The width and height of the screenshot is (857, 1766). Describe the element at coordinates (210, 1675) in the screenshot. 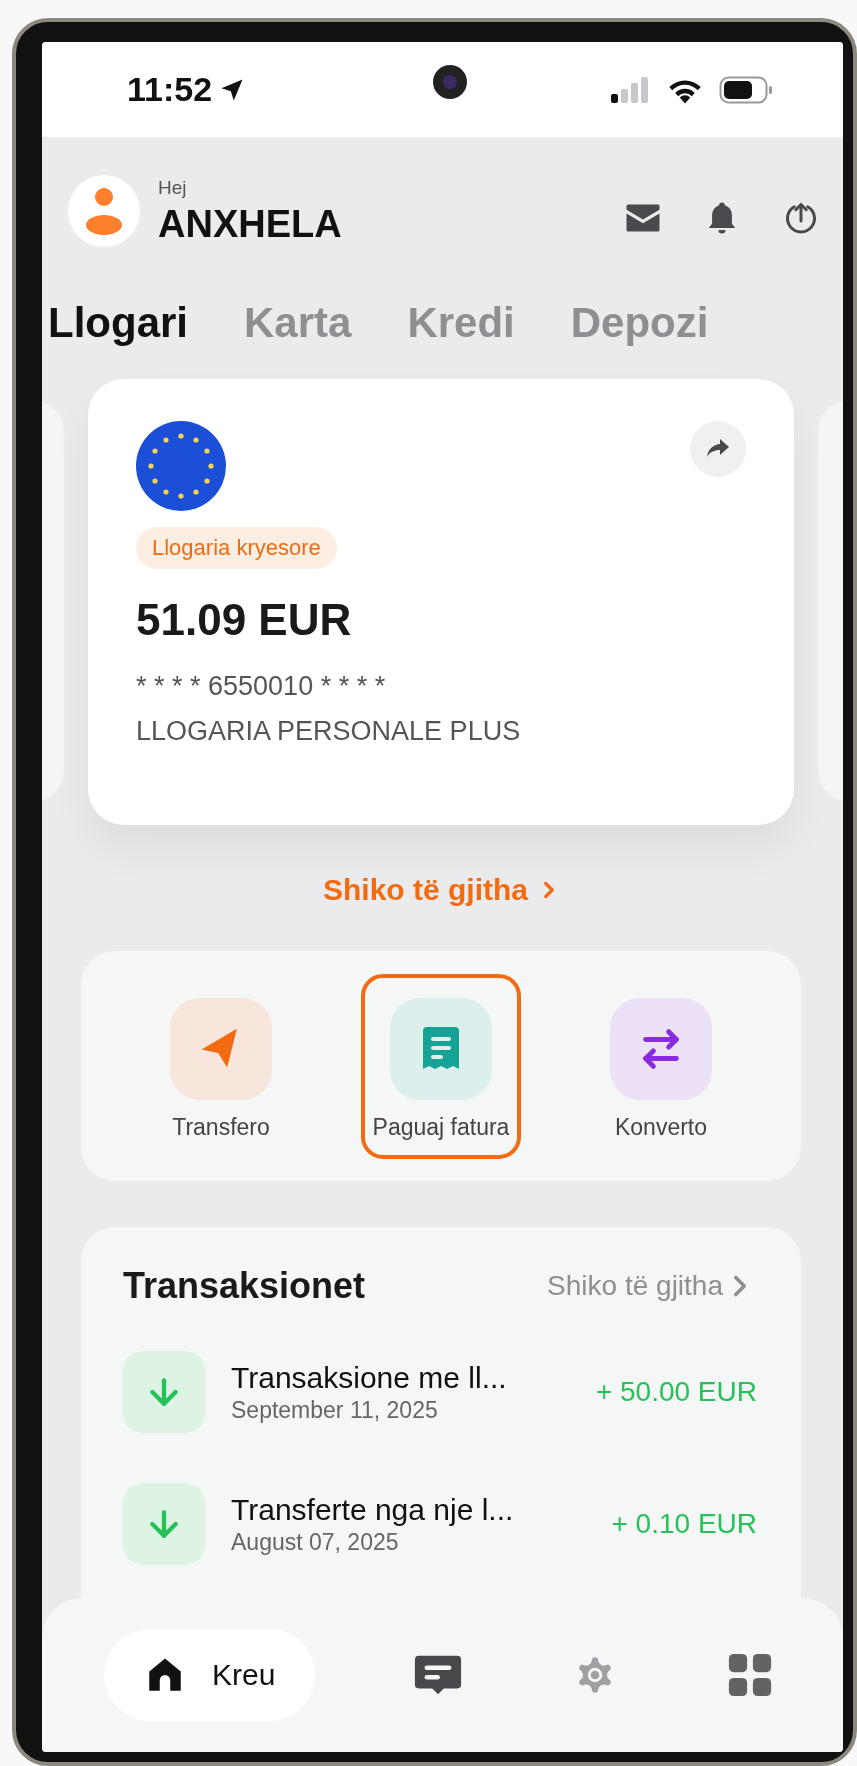

I see `nav-item: Kreu` at that location.